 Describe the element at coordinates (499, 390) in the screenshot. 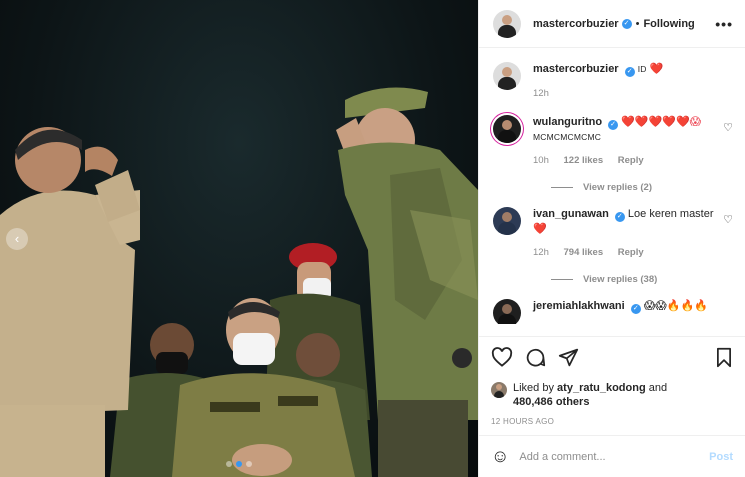

I see `liker-avatar` at that location.